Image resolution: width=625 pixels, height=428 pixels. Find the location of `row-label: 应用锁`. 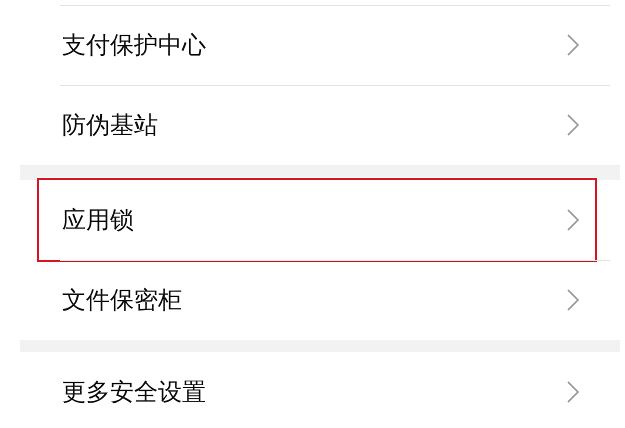

row-label: 应用锁 is located at coordinates (98, 220).